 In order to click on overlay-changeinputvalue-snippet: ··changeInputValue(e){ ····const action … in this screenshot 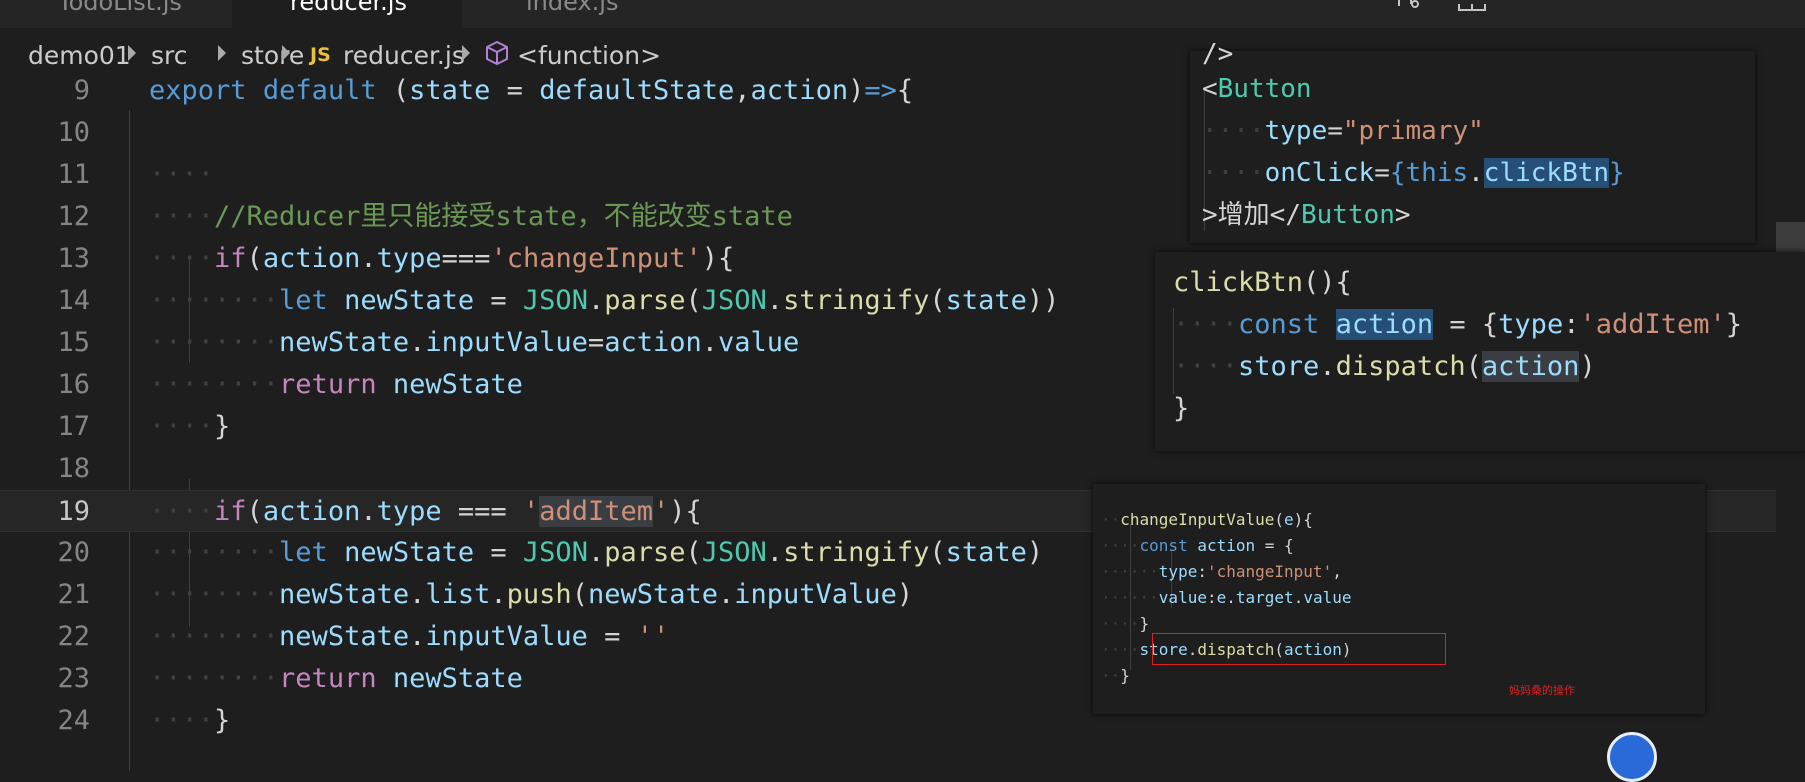, I will do `click(1399, 599)`.